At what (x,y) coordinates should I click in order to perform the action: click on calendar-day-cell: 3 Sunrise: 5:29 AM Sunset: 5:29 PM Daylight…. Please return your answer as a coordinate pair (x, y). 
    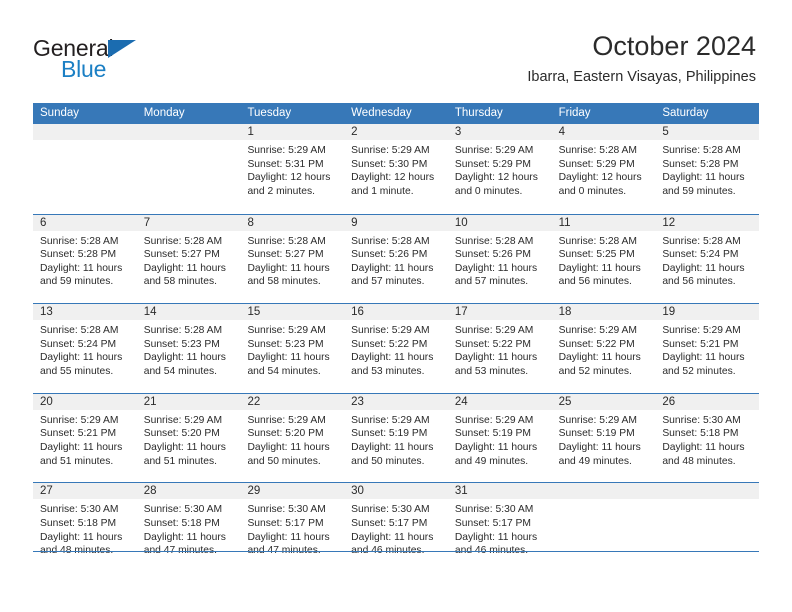
    Looking at the image, I should click on (499, 169).